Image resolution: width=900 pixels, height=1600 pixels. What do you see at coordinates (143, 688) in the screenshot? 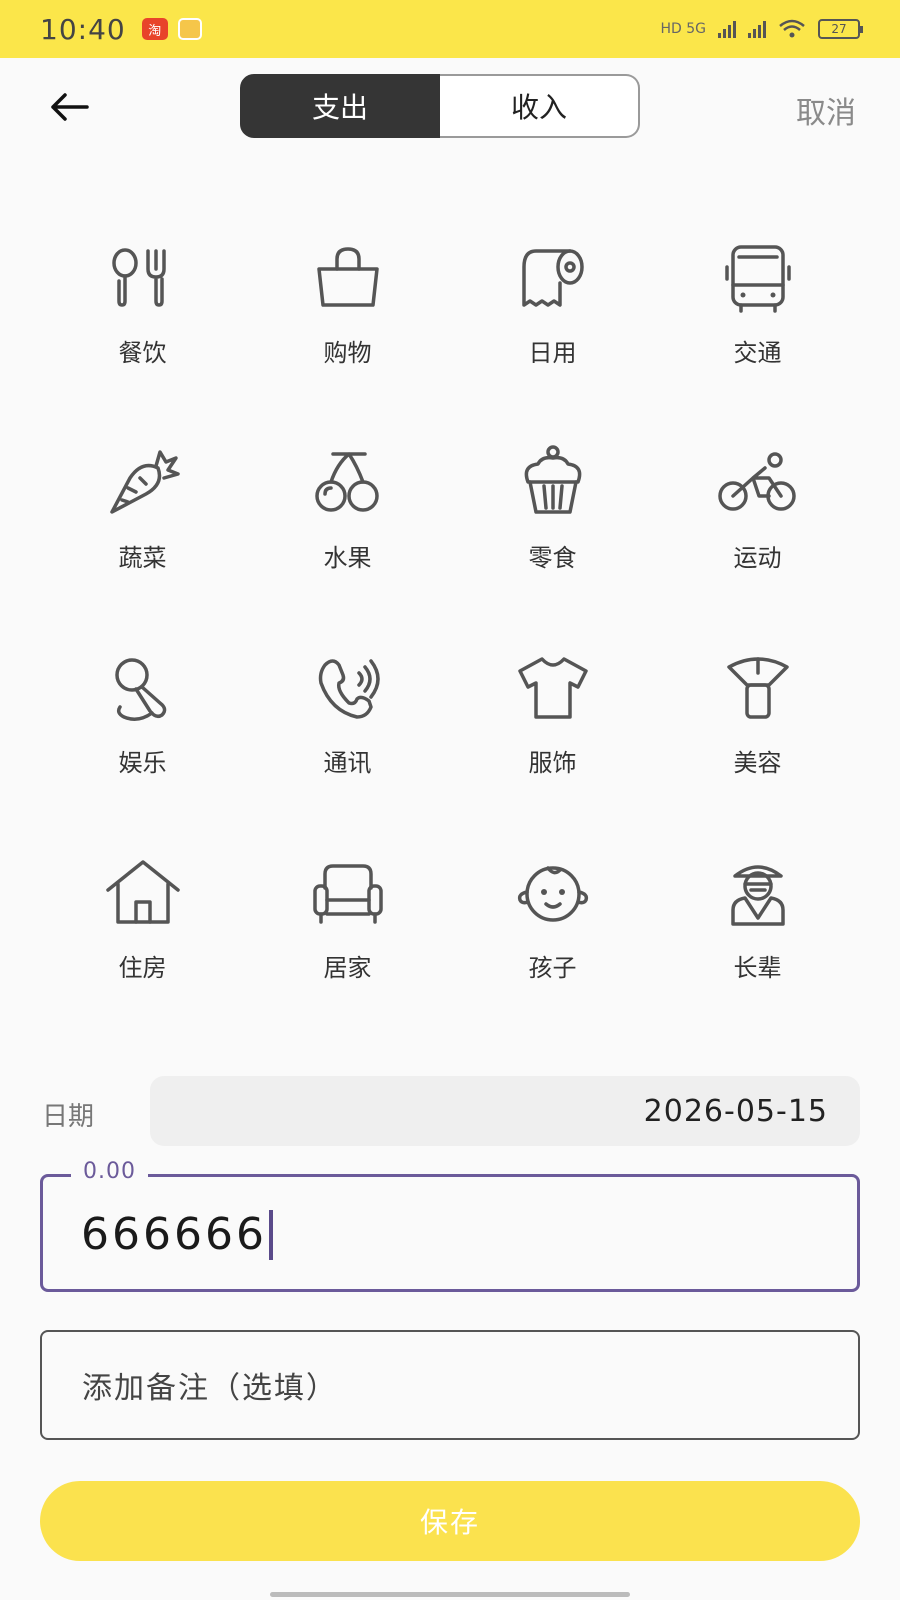
I see `microphone-icon` at bounding box center [143, 688].